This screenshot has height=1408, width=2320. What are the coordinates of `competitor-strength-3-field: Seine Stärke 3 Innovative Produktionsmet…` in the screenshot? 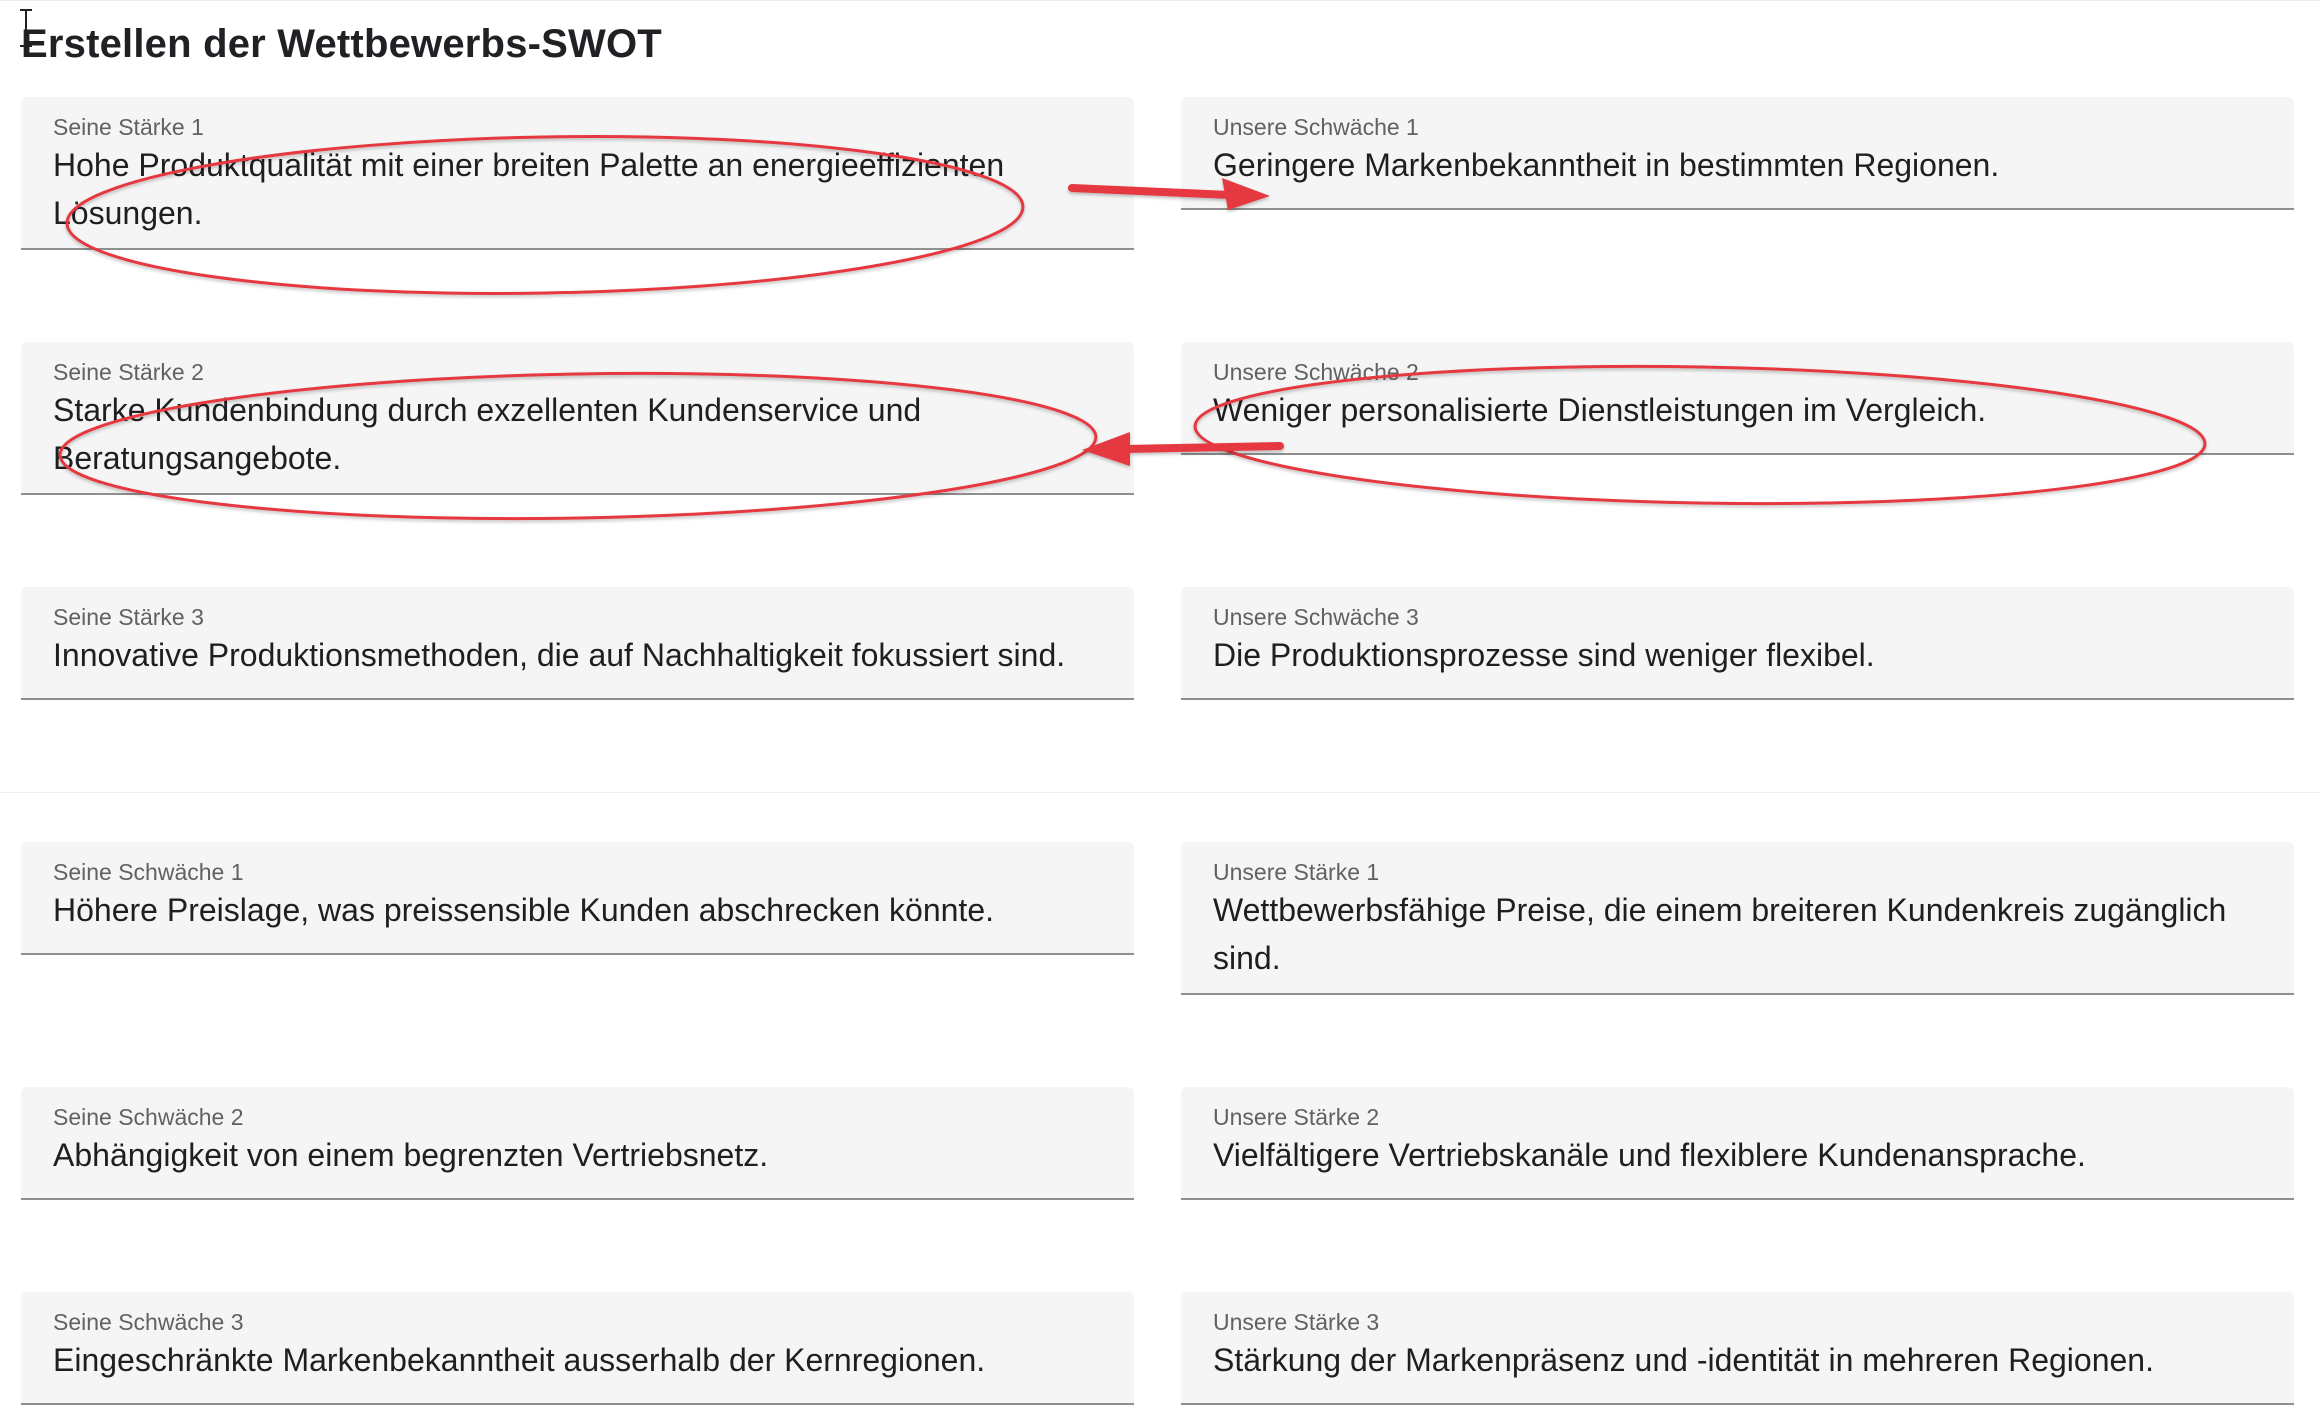 It's located at (577, 643).